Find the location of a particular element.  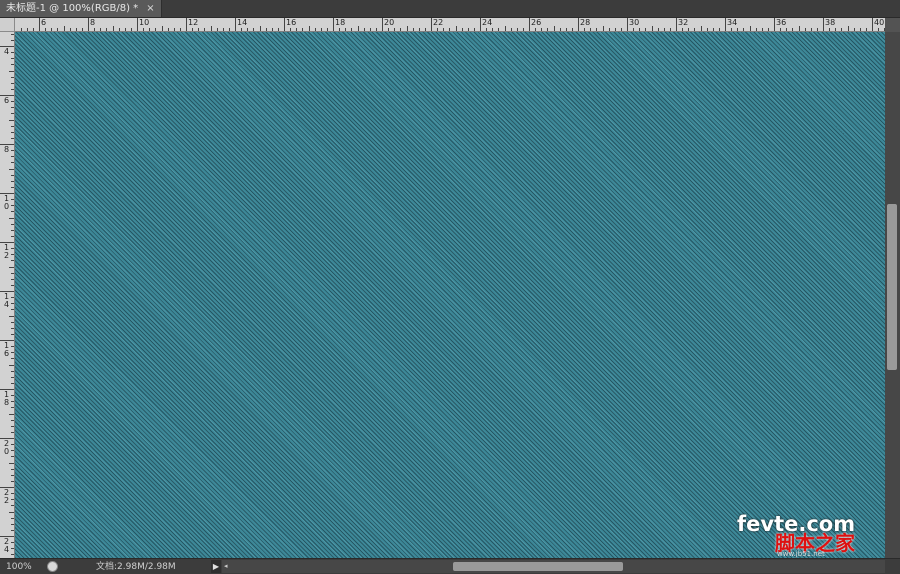

document-tab: 未标题-1 @ 100%(RGB/8) * × is located at coordinates (81, 8).